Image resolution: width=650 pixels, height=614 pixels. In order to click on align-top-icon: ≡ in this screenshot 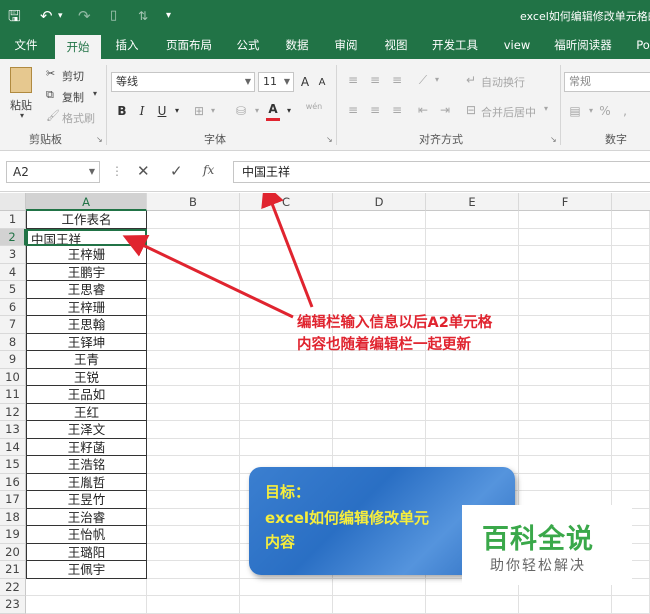, I will do `click(353, 80)`.